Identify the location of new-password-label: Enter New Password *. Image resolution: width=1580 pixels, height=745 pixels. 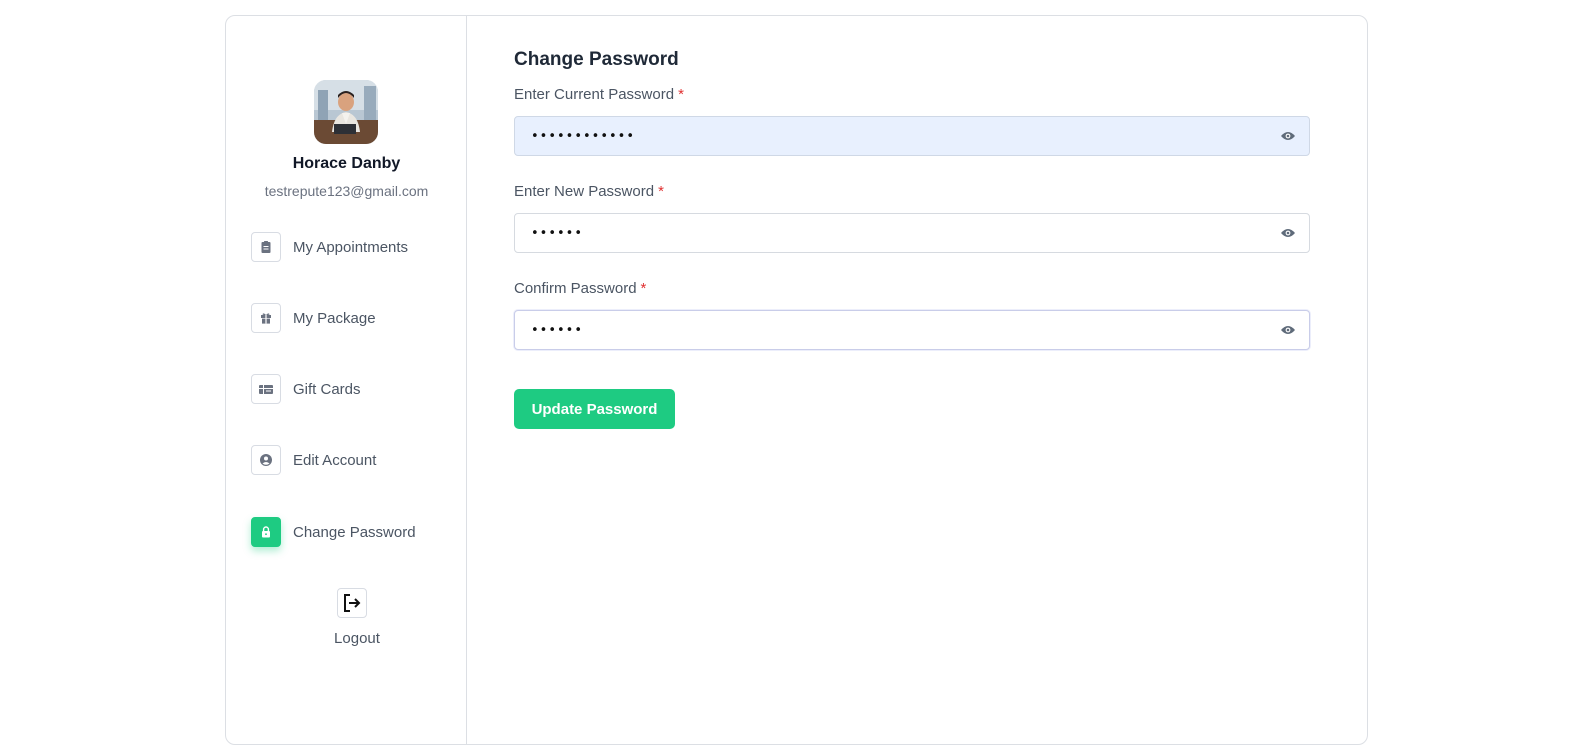
(589, 191).